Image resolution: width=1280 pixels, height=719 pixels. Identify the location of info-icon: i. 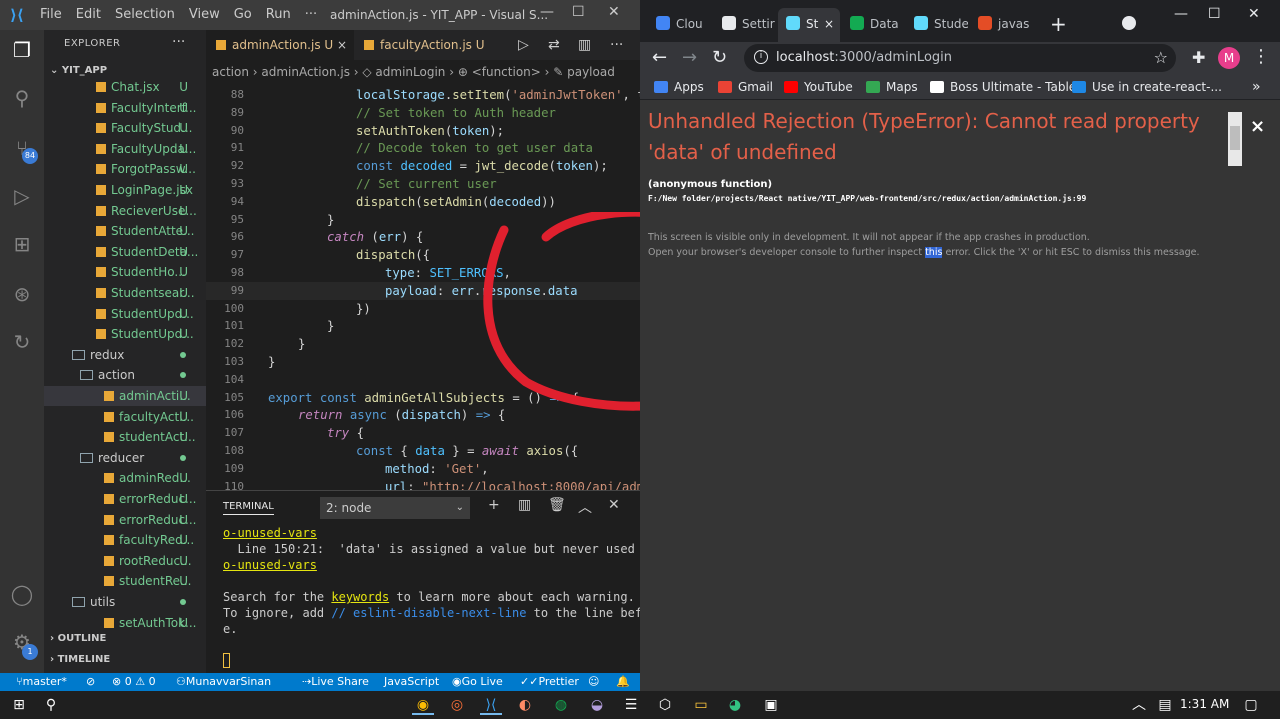
(761, 57).